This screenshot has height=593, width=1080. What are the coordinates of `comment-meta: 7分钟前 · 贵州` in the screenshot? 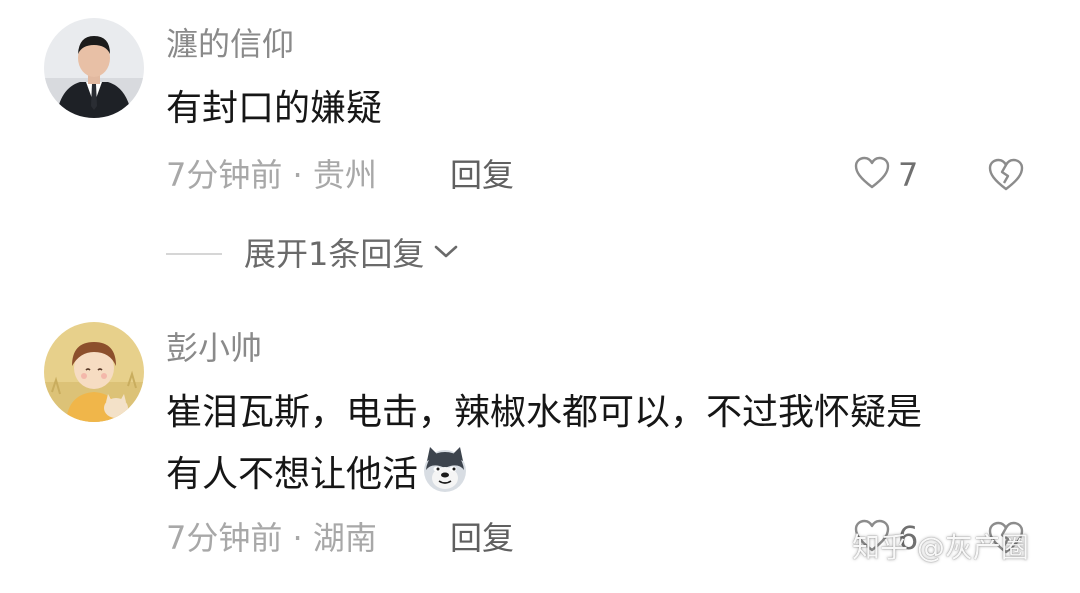 It's located at (271, 175).